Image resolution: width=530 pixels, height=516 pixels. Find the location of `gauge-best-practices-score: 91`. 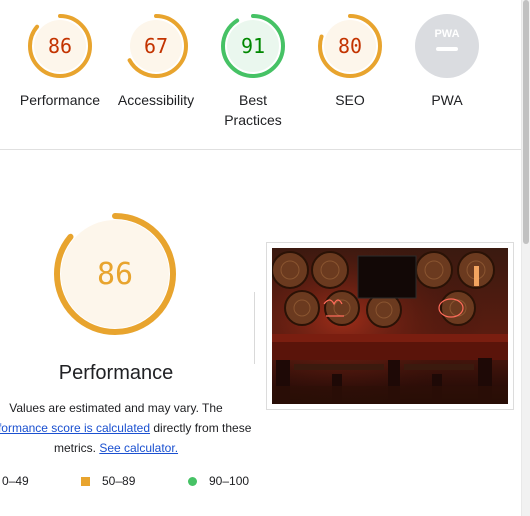

gauge-best-practices-score: 91 is located at coordinates (253, 46).